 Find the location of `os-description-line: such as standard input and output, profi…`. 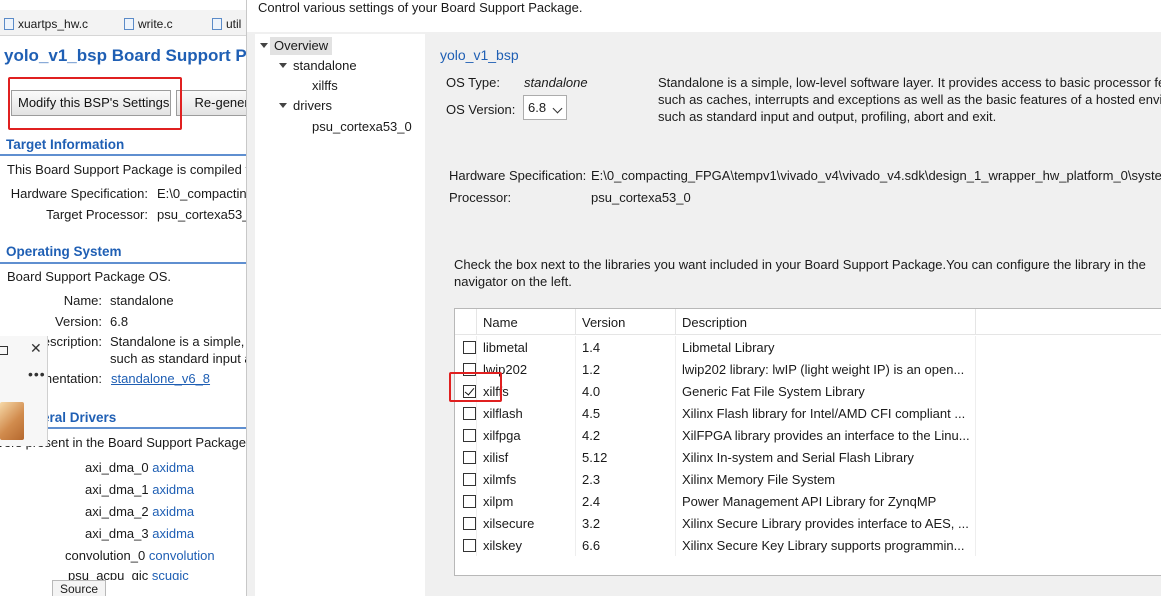

os-description-line: such as standard input and output, profi… is located at coordinates (827, 116).